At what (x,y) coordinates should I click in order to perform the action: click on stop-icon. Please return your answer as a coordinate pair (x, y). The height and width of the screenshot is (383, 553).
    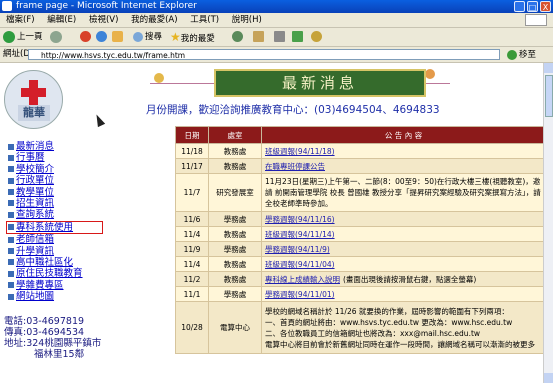
    Looking at the image, I should click on (85, 36).